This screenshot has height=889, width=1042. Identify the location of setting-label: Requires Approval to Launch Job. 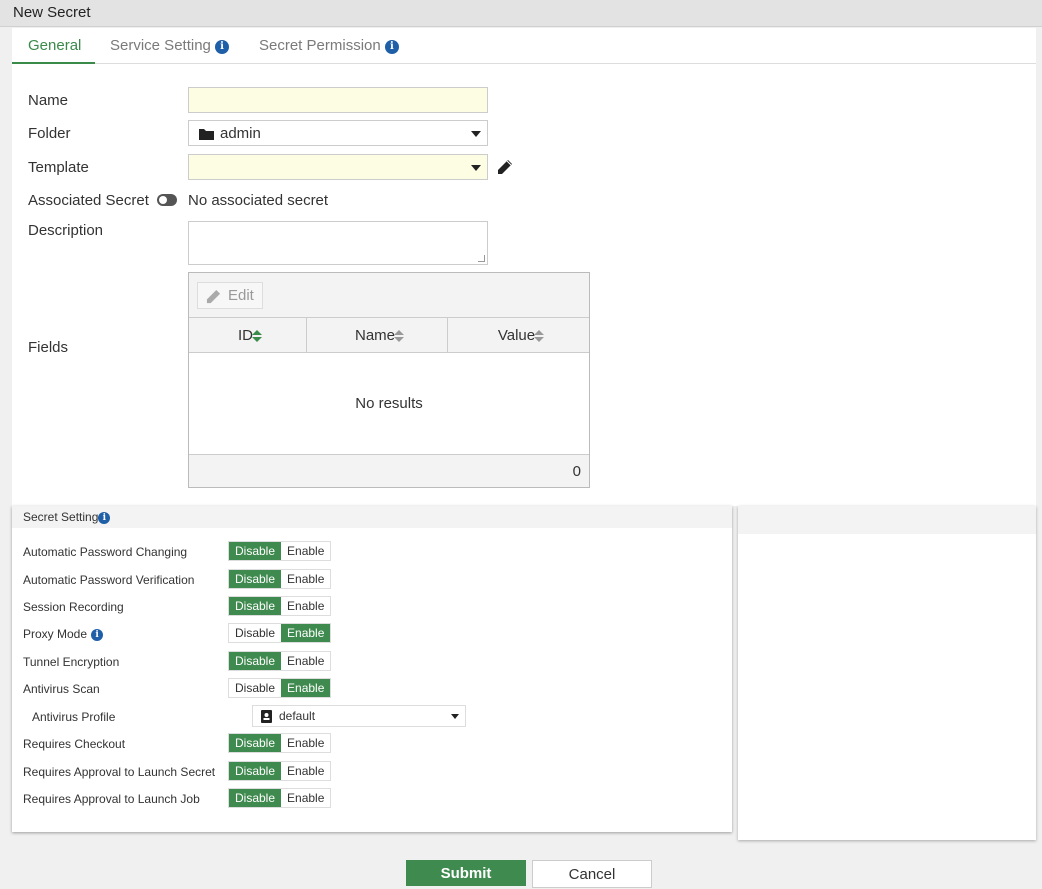
(111, 799).